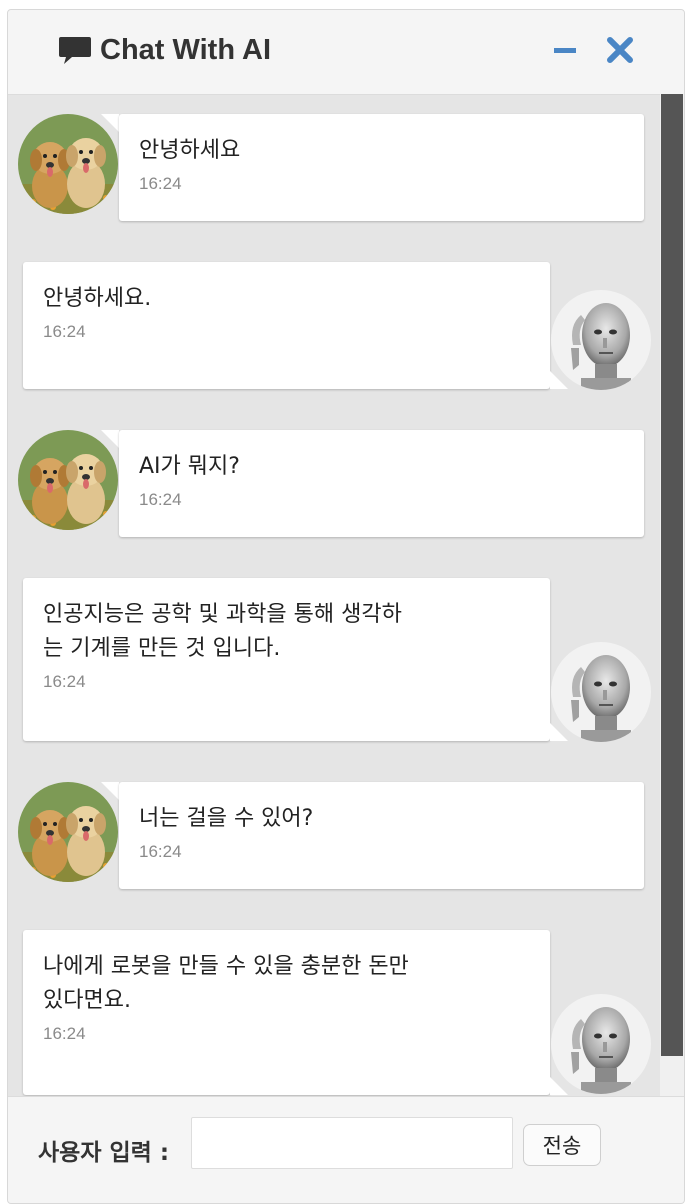 Image resolution: width=692 pixels, height=1204 pixels. I want to click on minus-icon, so click(565, 50).